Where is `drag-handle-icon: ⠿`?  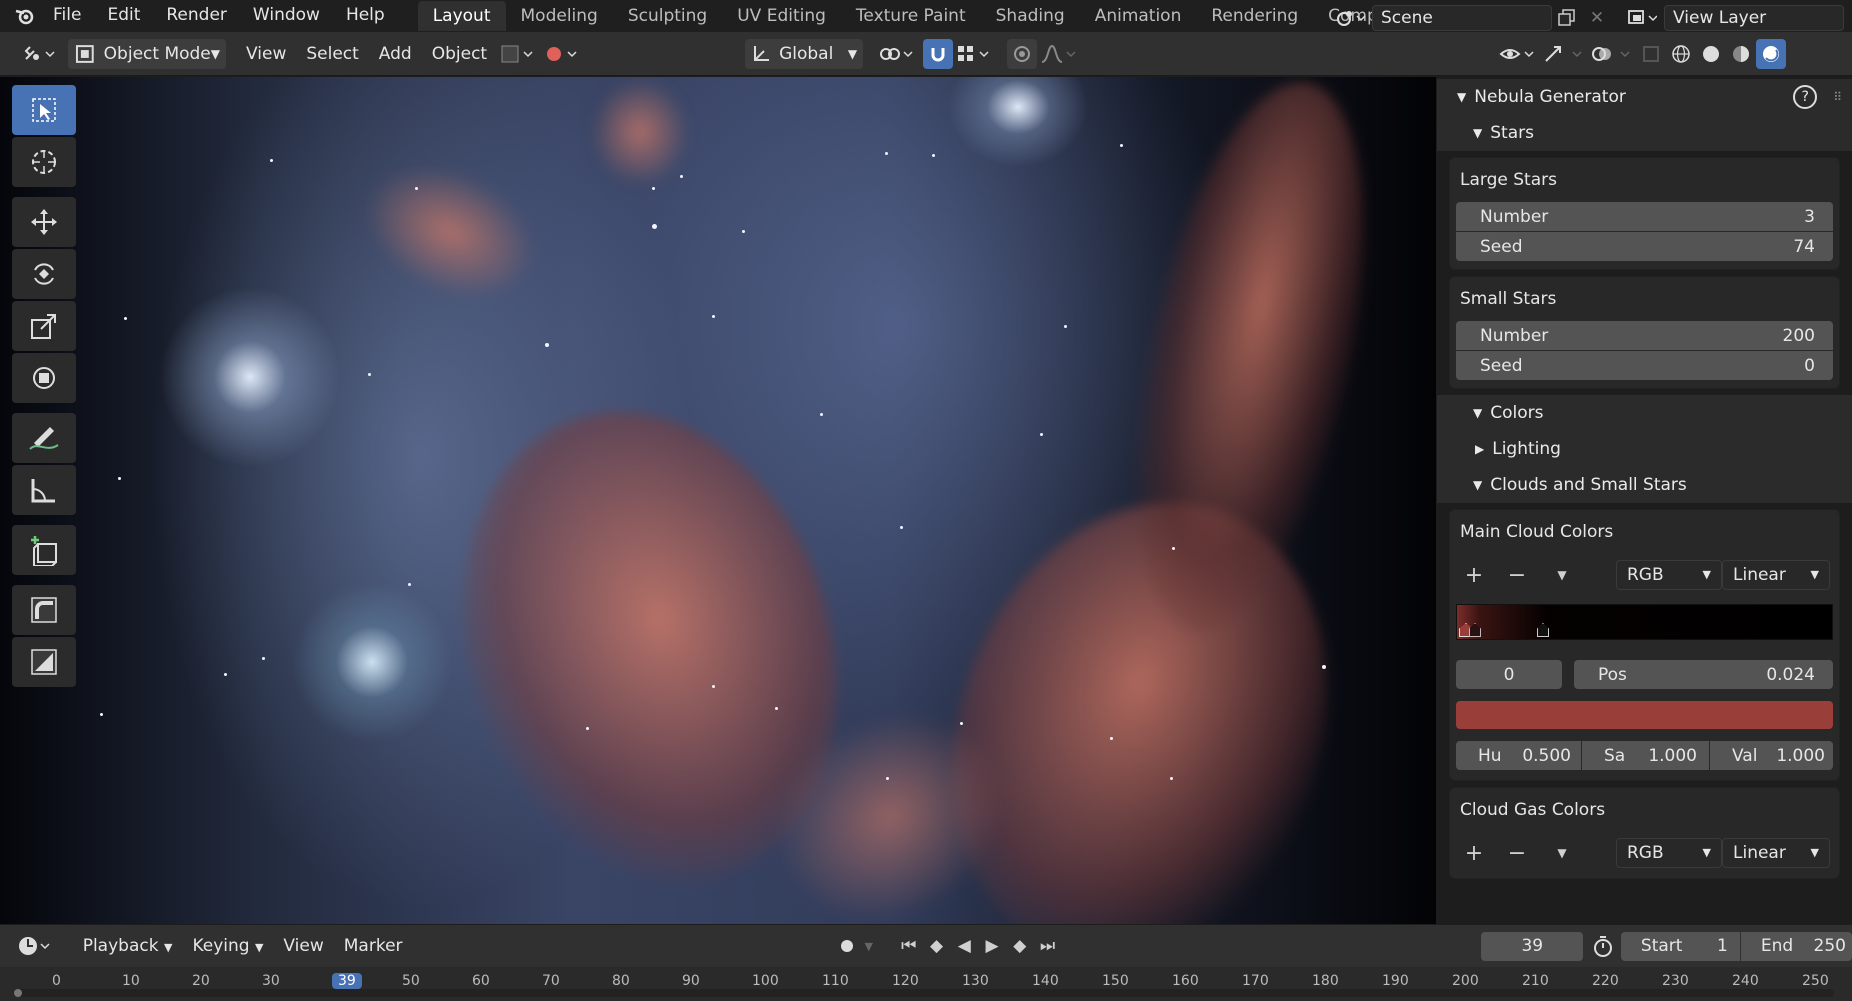
drag-handle-icon: ⠿ is located at coordinates (1837, 97).